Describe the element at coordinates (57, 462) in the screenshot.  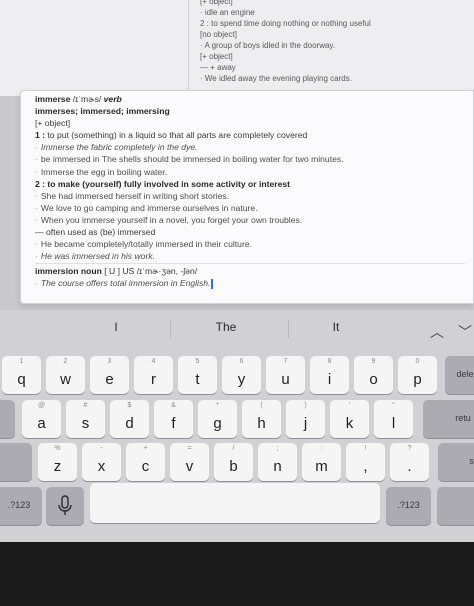
I see `key-z: % z` at that location.